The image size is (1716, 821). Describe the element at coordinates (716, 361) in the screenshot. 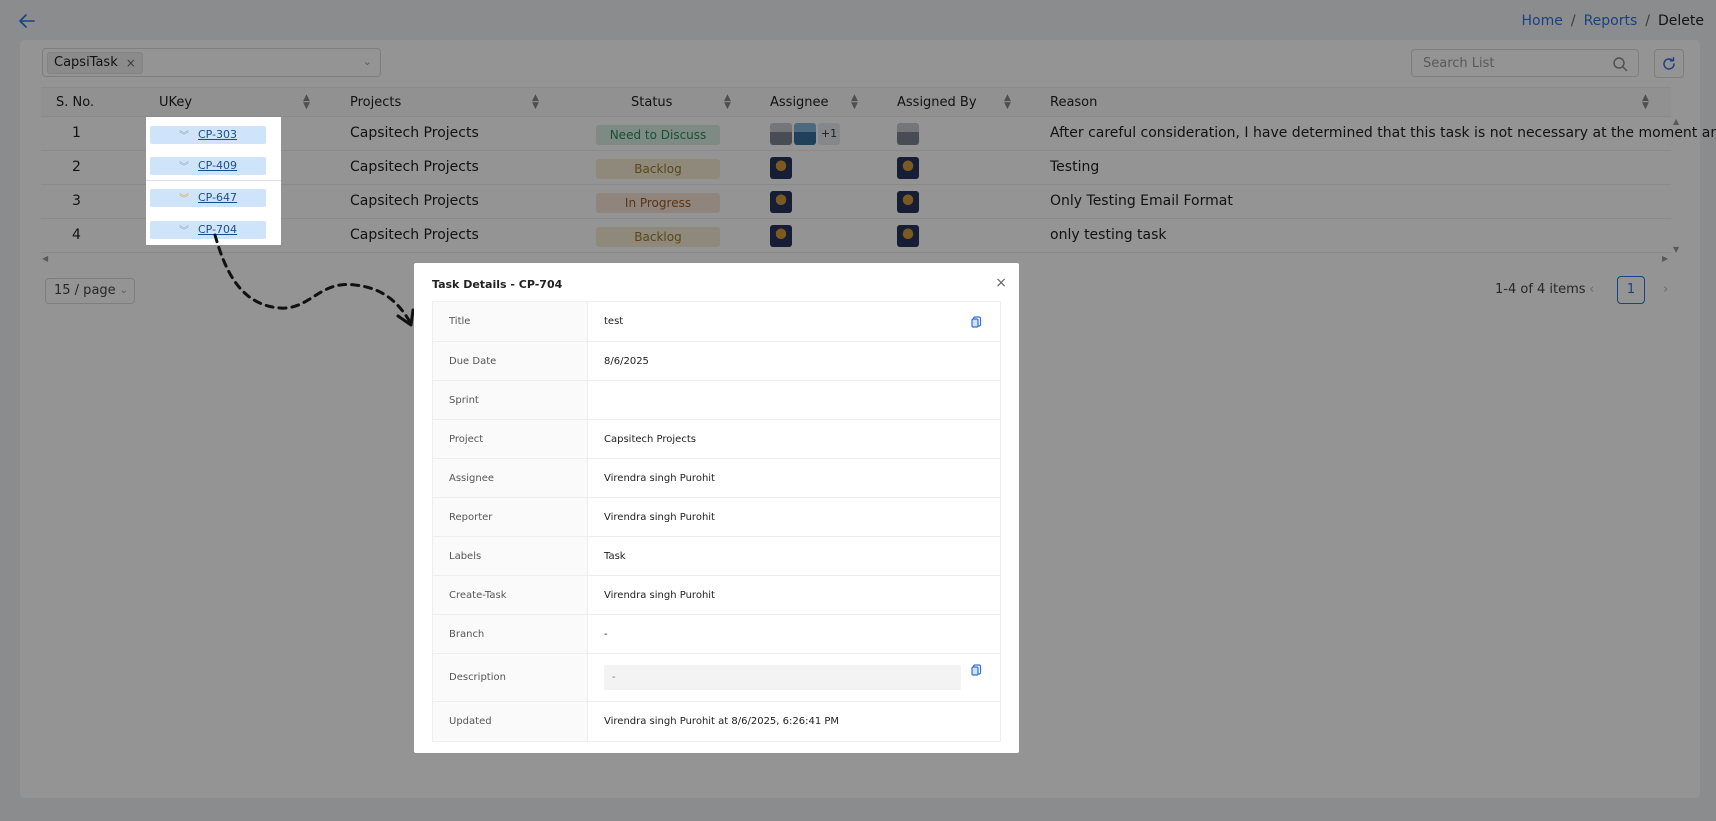

I see `detail-row-due-date: Due Date 8/6/2025` at that location.